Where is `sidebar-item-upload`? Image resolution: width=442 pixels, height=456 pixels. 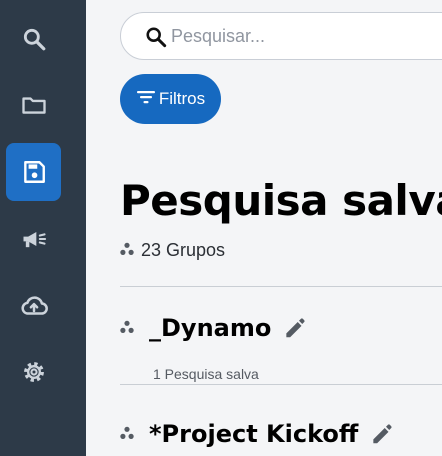
sidebar-item-upload is located at coordinates (33, 306).